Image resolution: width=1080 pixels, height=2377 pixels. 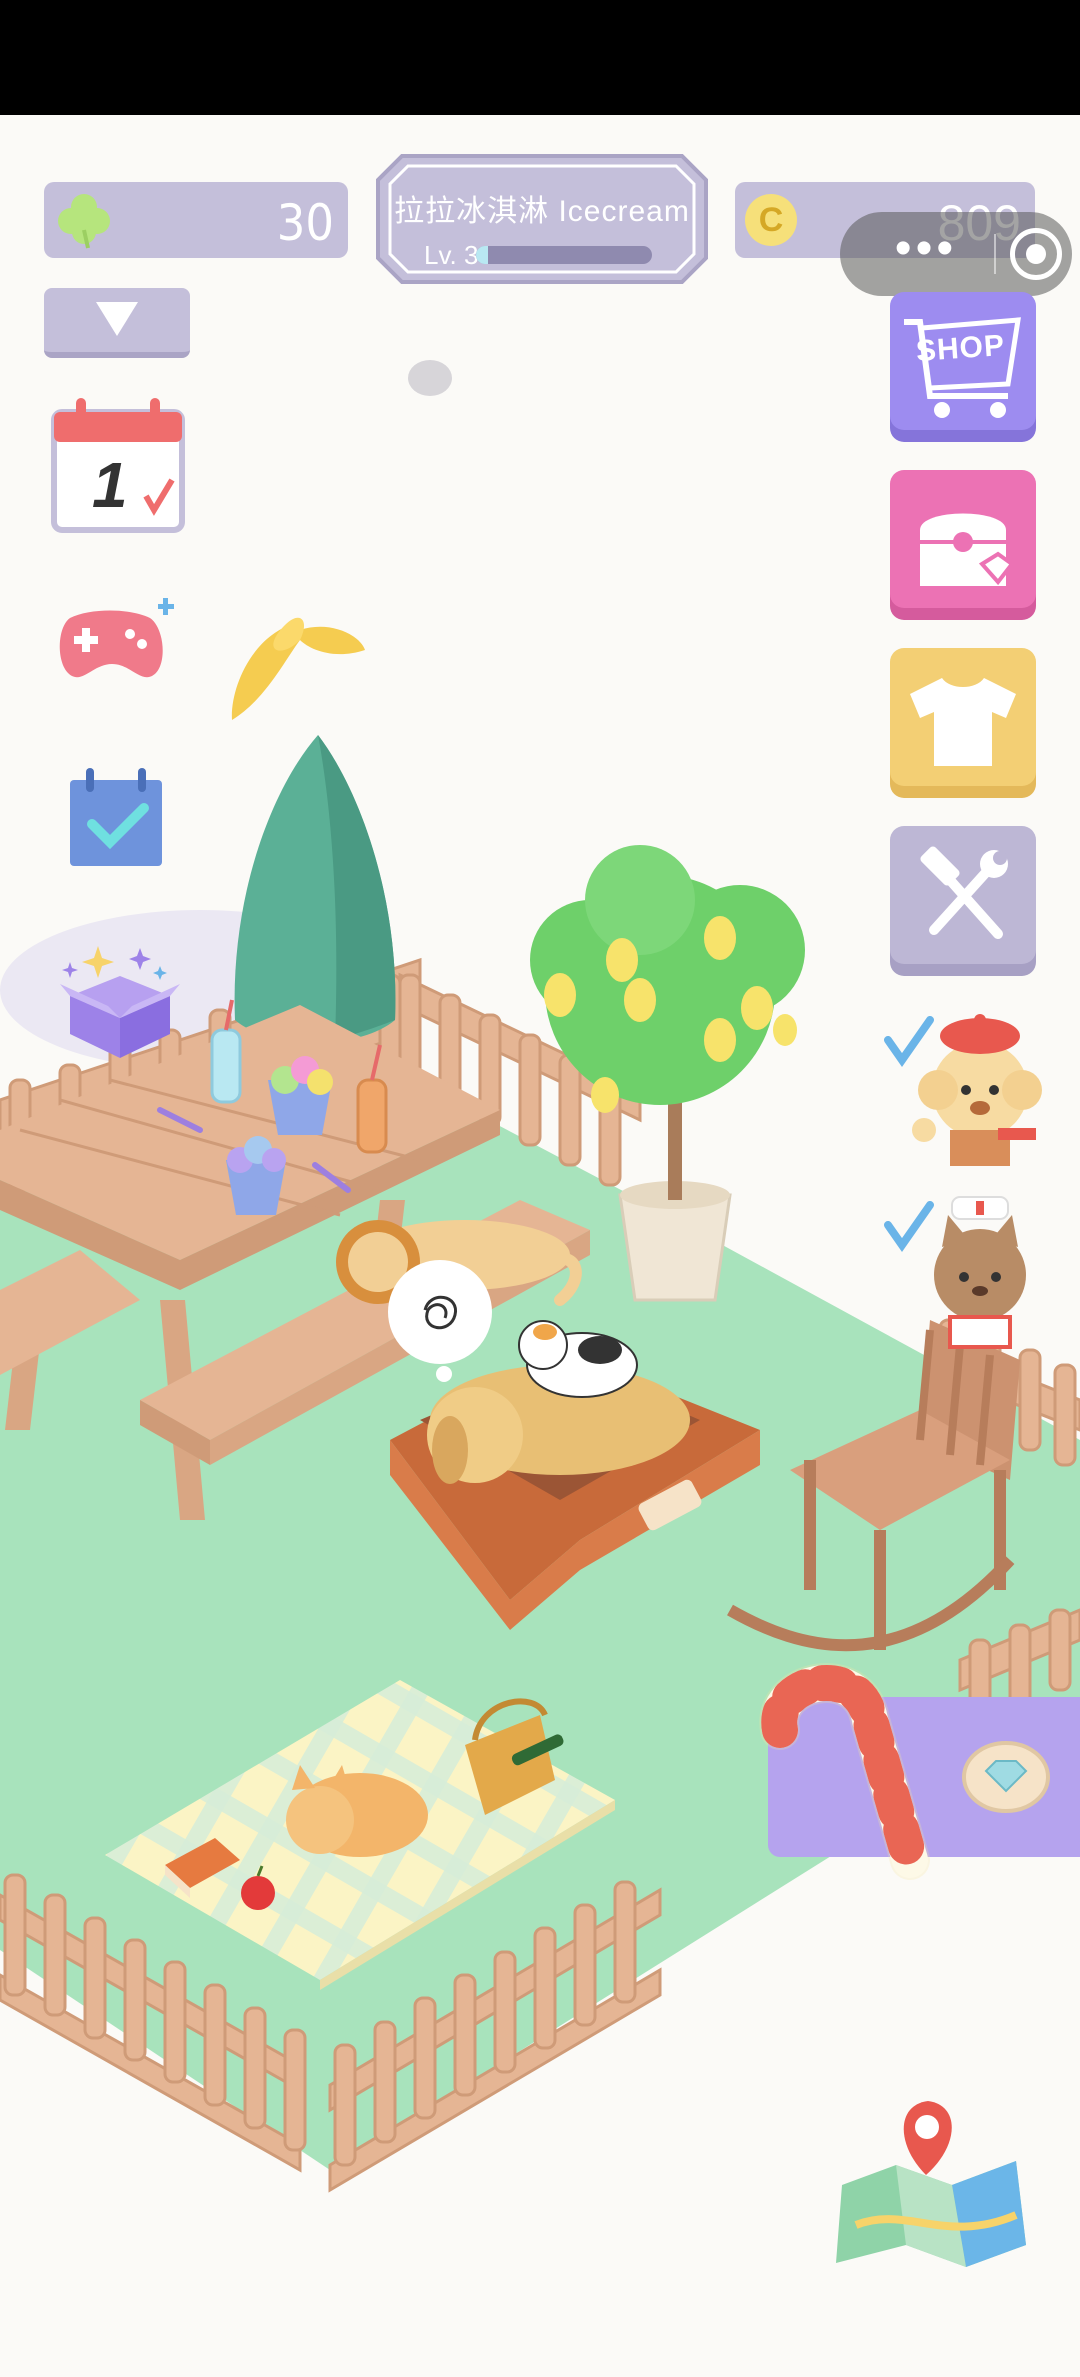 I want to click on coin-icon: C, so click(x=771, y=220).